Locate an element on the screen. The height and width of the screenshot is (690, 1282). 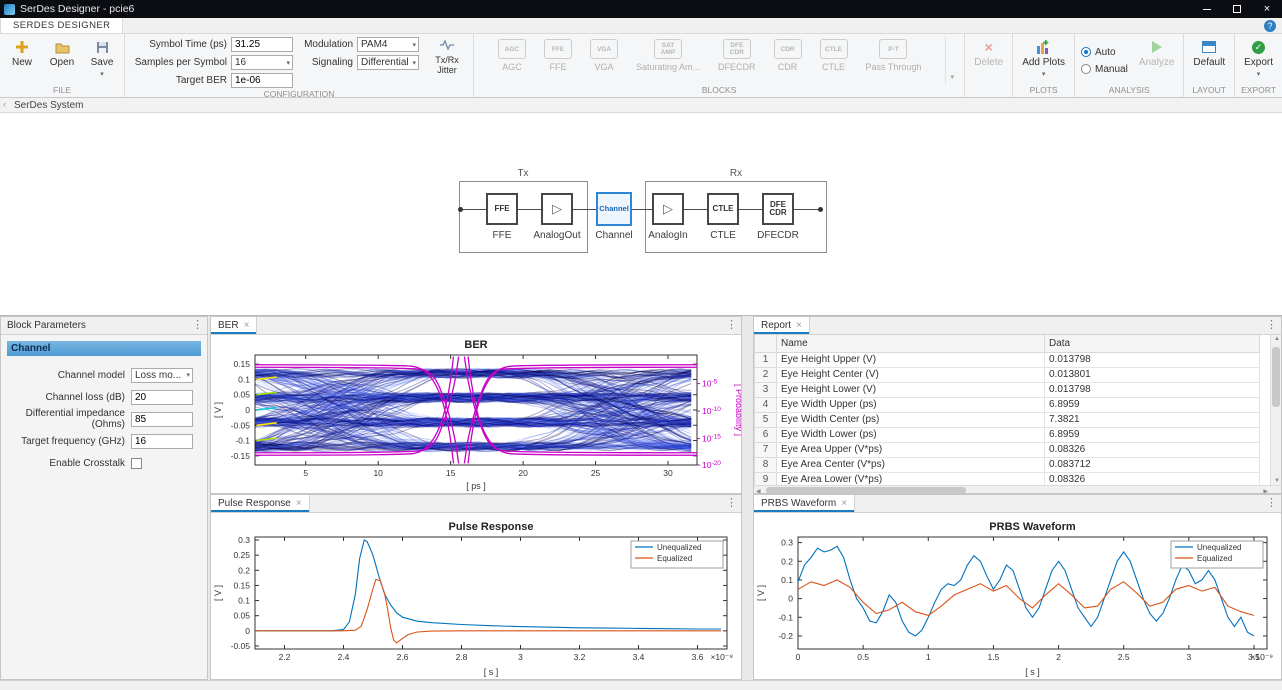
svg-text: -0.05 is located at coordinates (241, 425).